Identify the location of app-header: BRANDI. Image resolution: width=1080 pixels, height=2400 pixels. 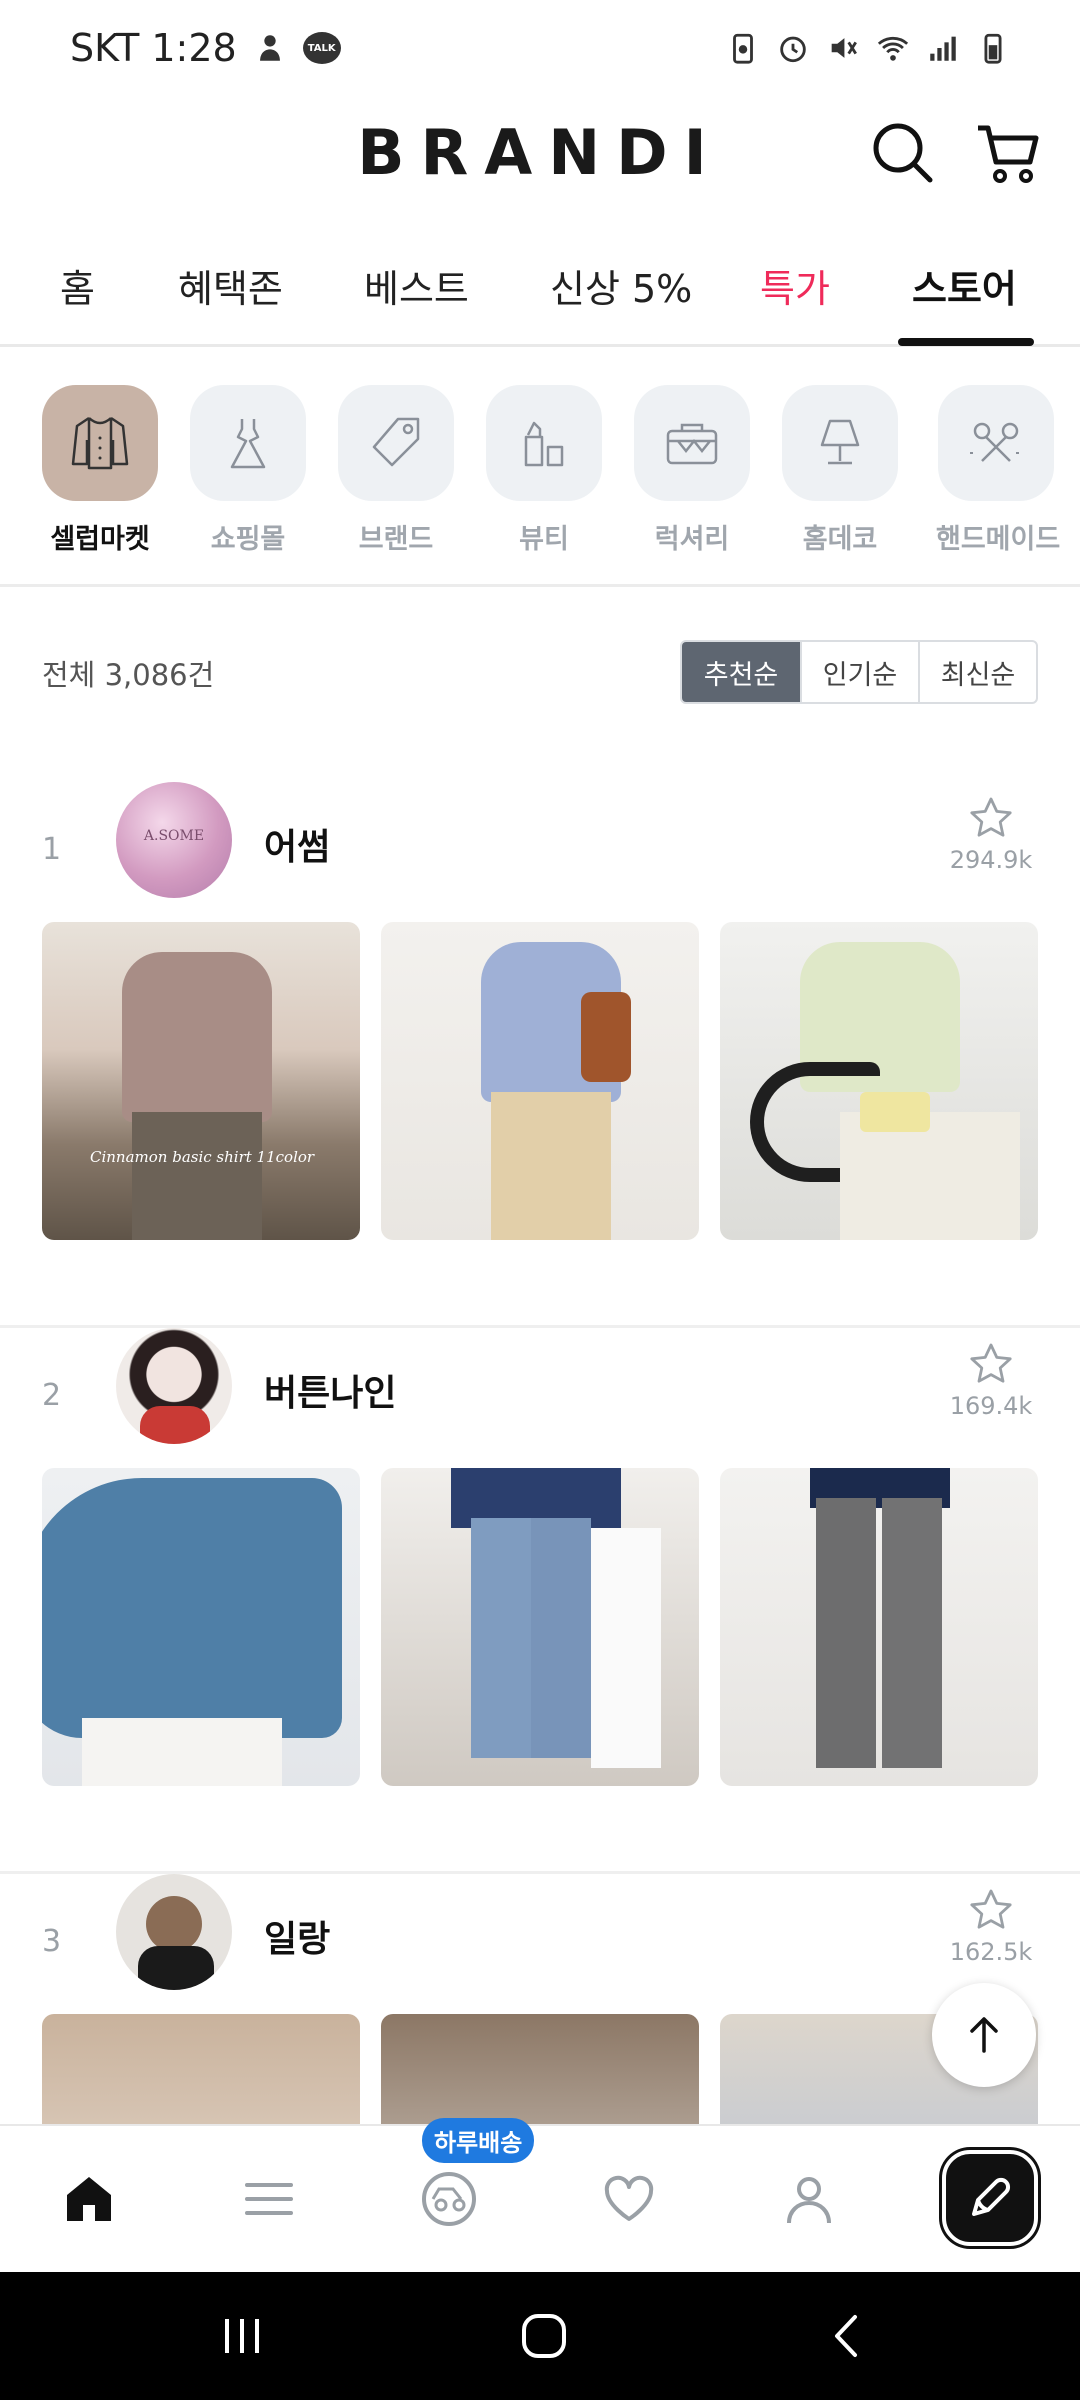
(540, 154).